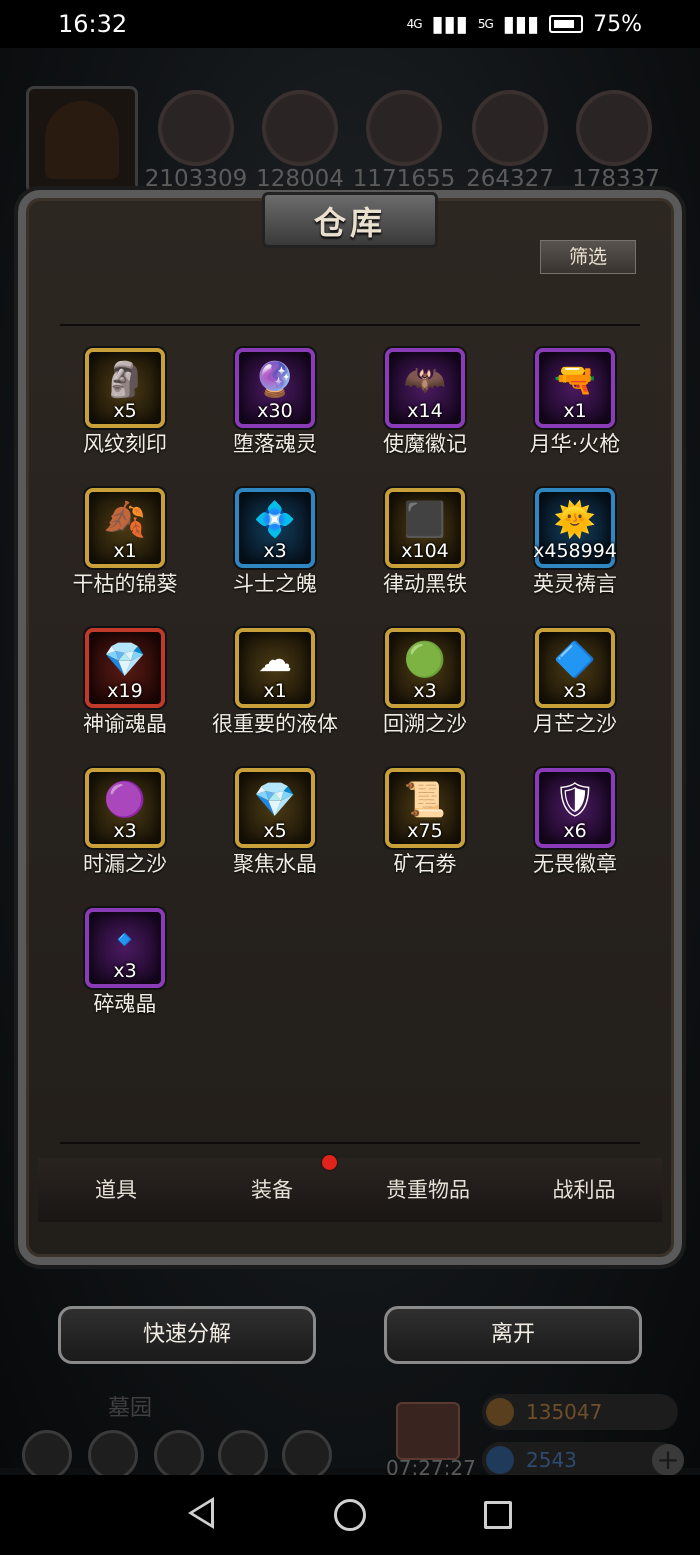  I want to click on add-currency-button: +, so click(668, 1460).